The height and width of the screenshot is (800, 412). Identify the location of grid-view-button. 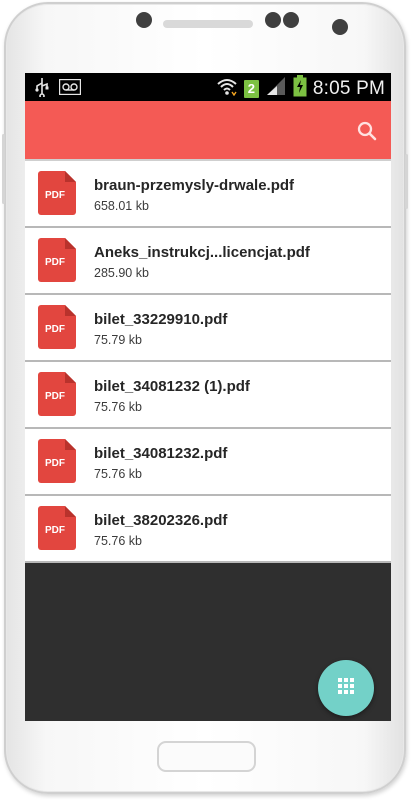
(346, 688).